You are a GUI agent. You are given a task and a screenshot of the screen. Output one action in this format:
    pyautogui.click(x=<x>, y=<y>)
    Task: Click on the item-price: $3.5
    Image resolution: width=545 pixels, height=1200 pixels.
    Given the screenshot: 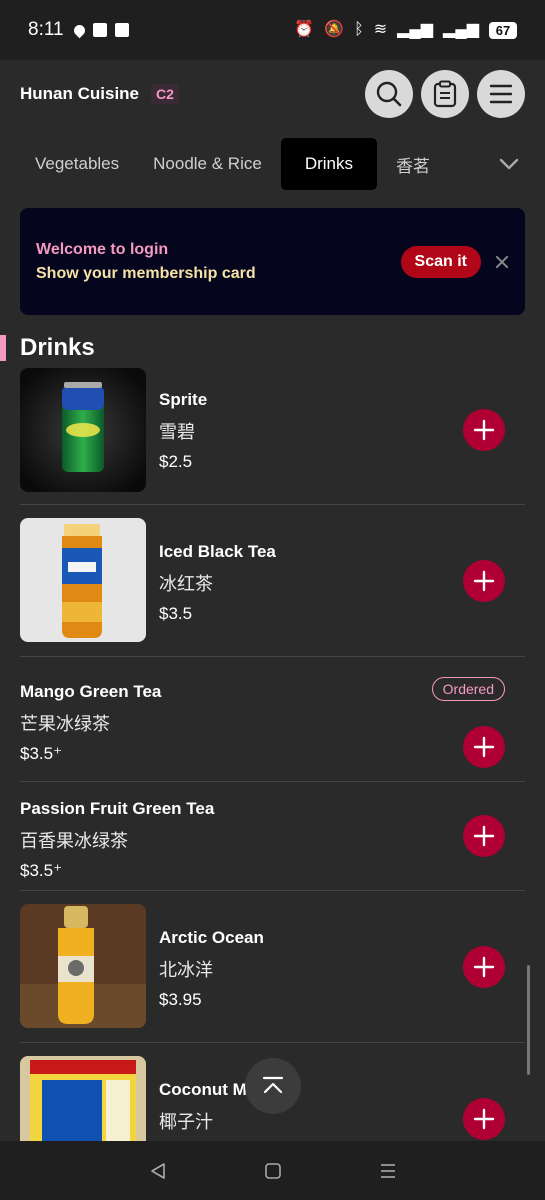 What is the action you would take?
    pyautogui.click(x=176, y=613)
    